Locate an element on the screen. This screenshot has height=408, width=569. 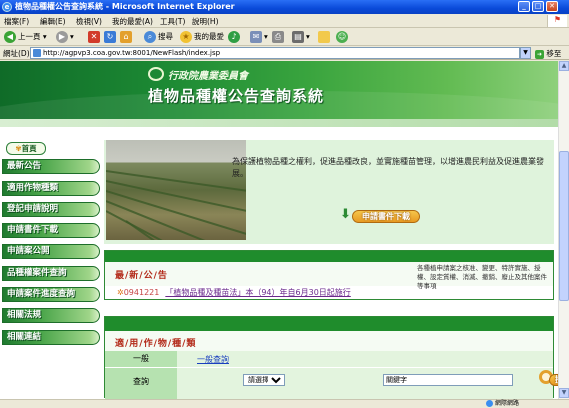
mail-button: ✉ ▾ is located at coordinates (259, 37).